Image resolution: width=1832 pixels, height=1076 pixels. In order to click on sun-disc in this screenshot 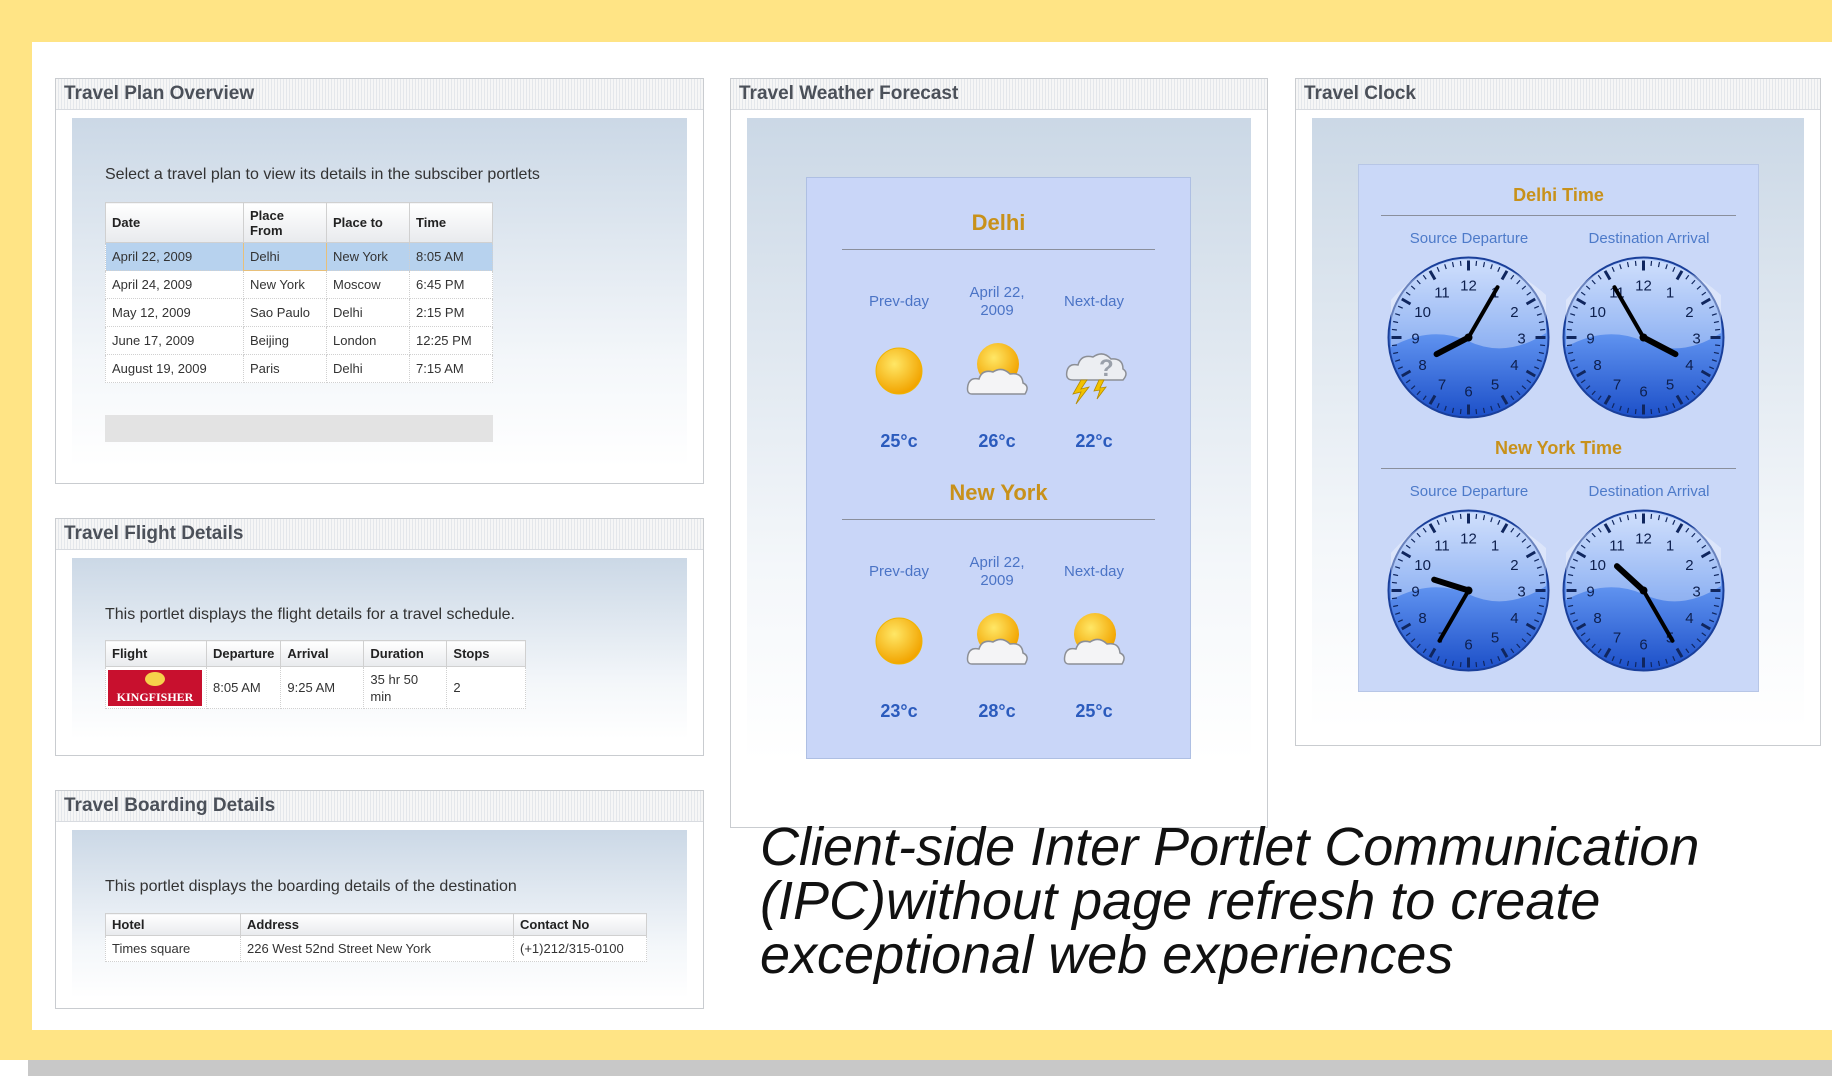, I will do `click(899, 641)`.